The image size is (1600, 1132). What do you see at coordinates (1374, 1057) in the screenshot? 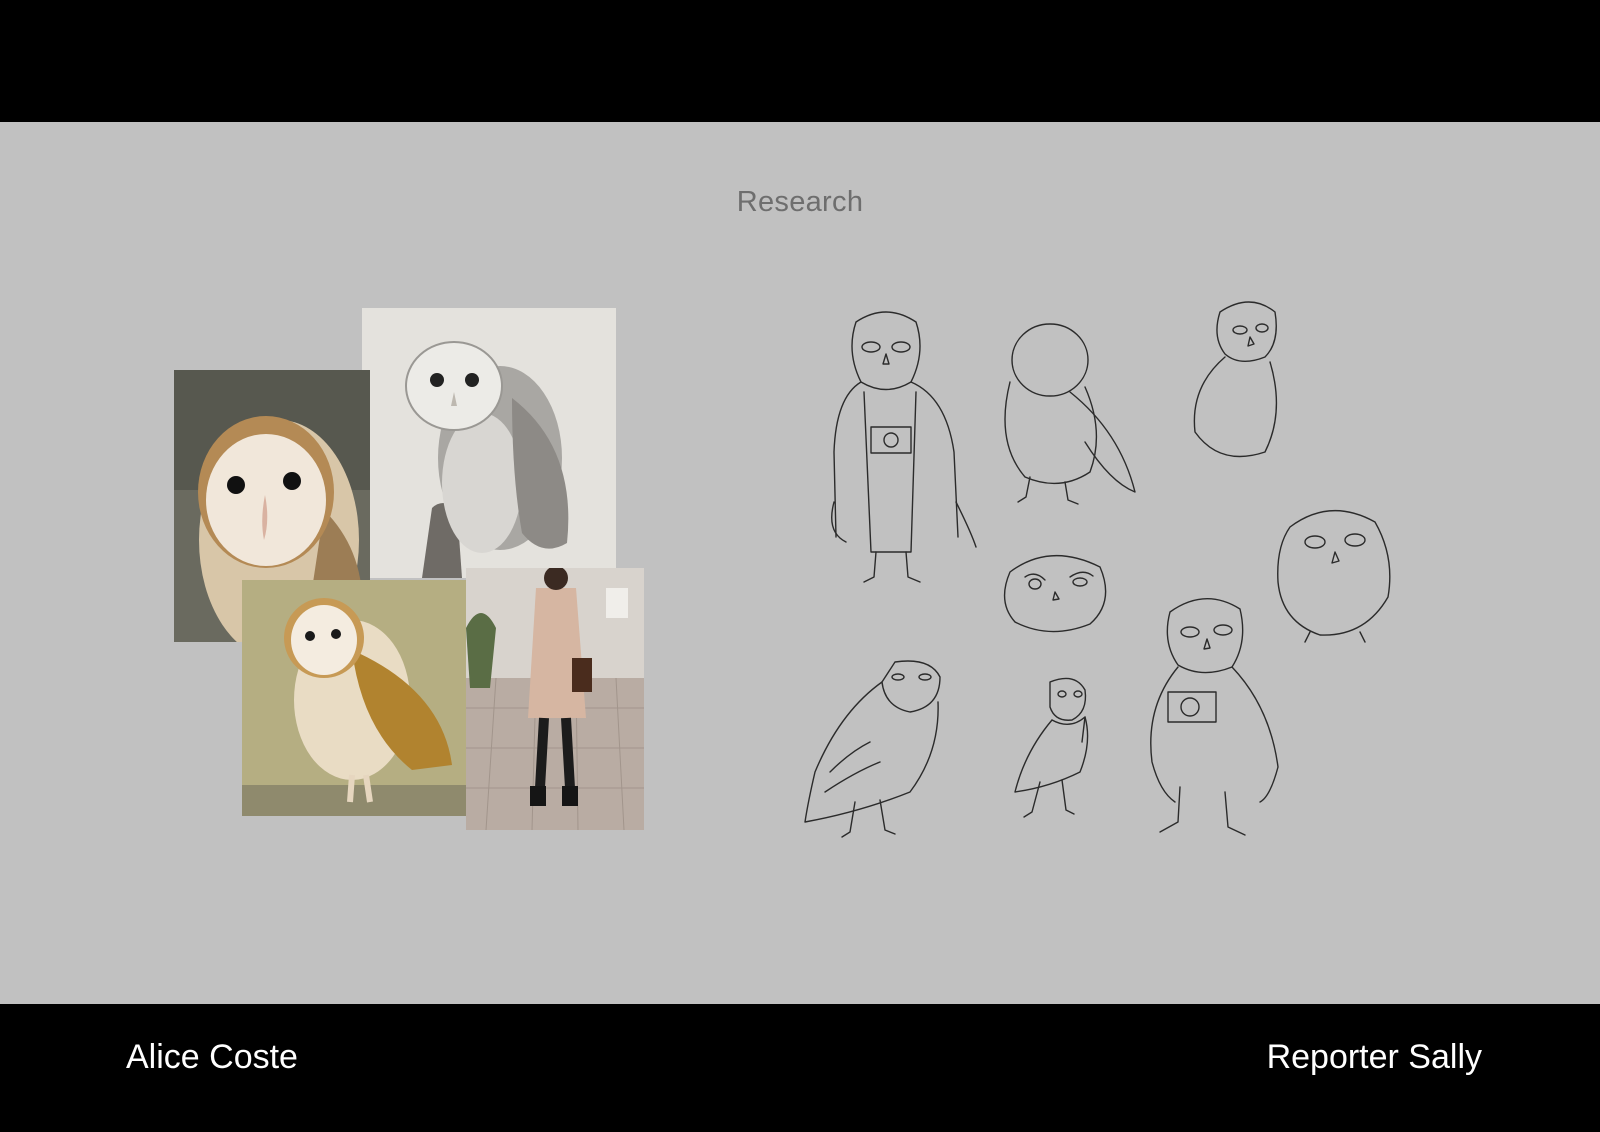
I see `project-title: Reporter Sally` at bounding box center [1374, 1057].